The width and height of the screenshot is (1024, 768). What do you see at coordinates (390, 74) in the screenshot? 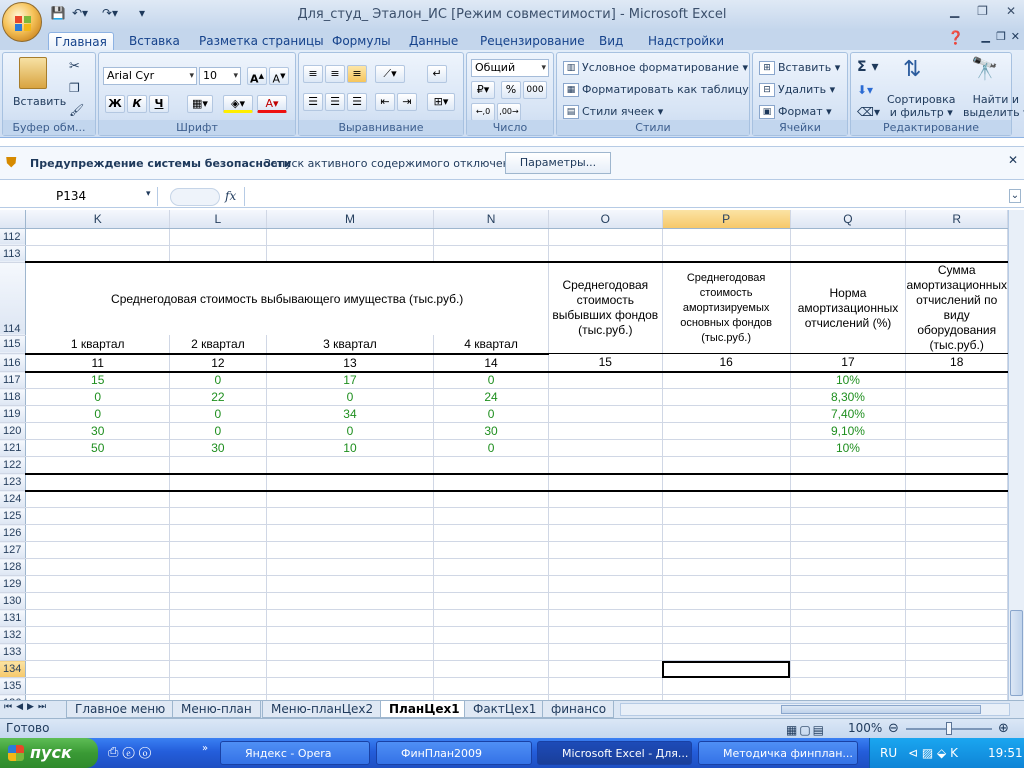
I see `orientation-icon: ⟋▾` at bounding box center [390, 74].